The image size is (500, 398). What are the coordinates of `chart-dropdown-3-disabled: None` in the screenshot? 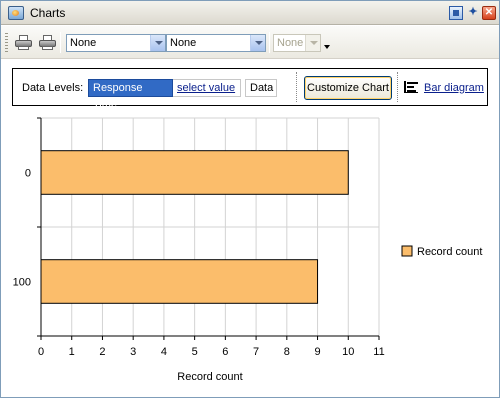 It's located at (297, 43).